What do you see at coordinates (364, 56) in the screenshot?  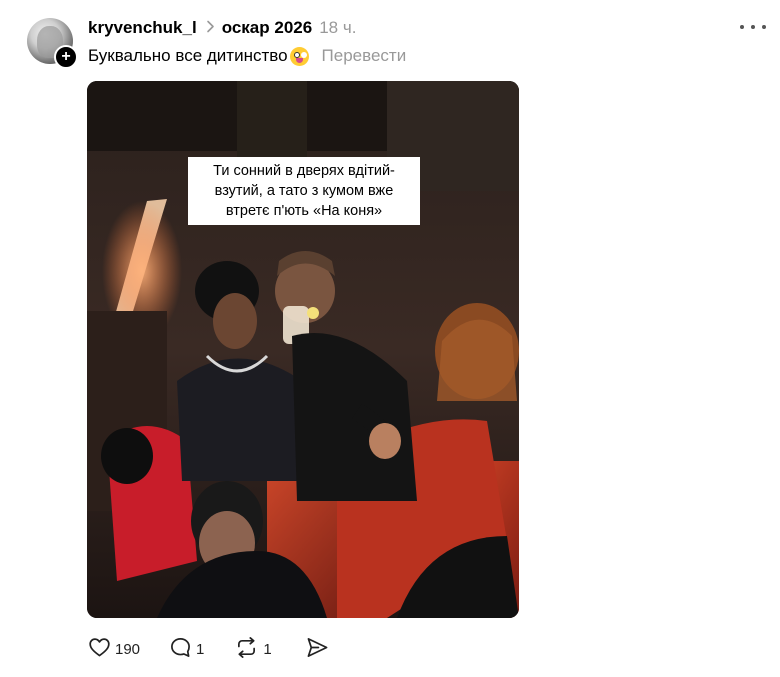 I see `translate-link: Перевести` at bounding box center [364, 56].